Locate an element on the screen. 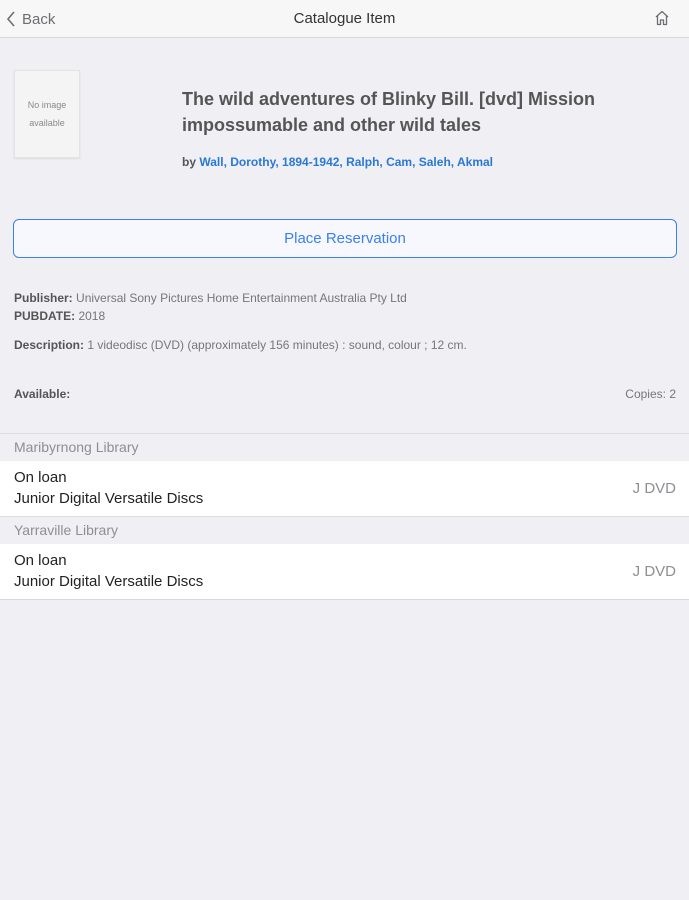  pubdate-value: 2018 is located at coordinates (92, 316).